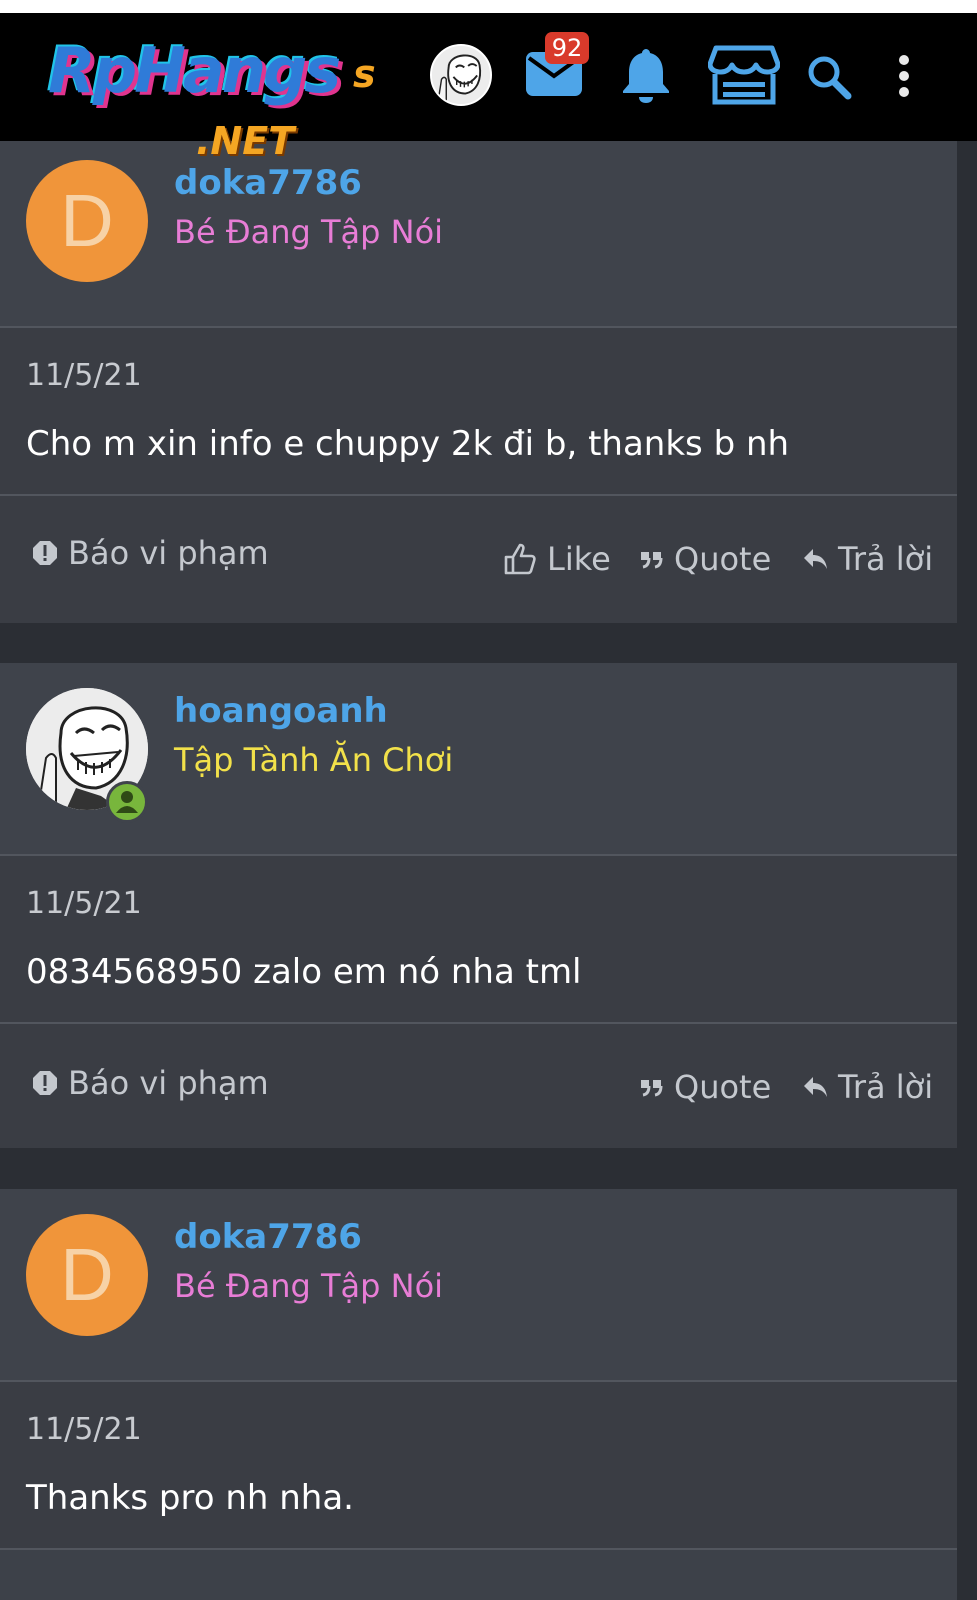  I want to click on search-icon, so click(830, 78).